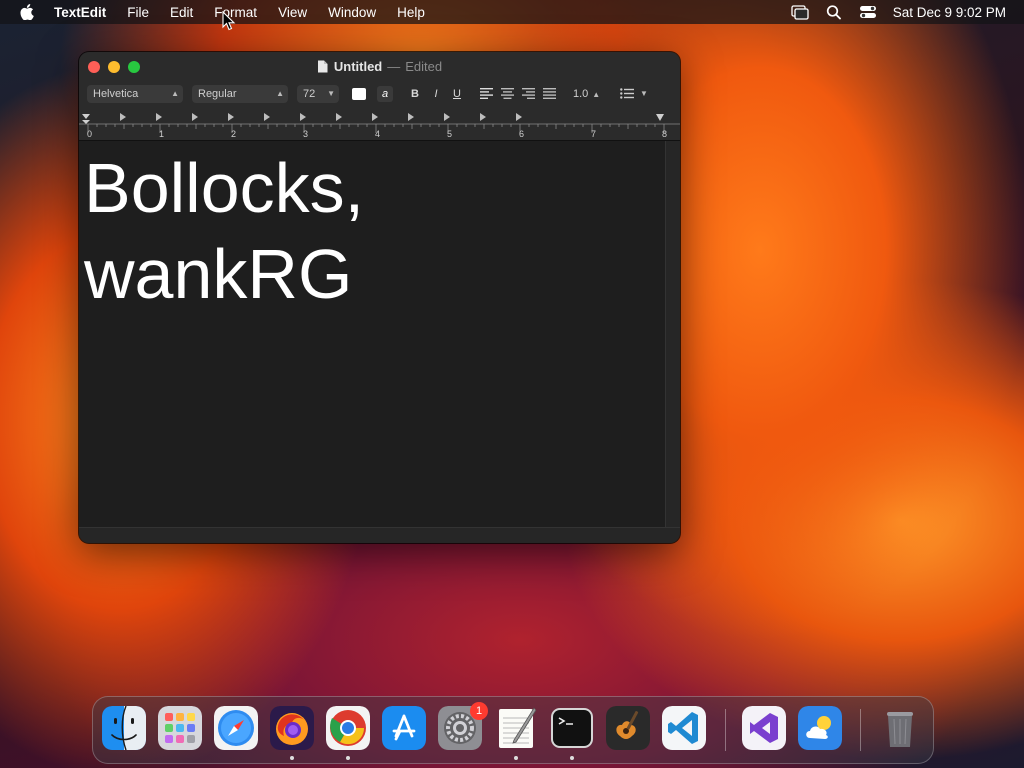 The width and height of the screenshot is (1024, 768). What do you see at coordinates (116, 94) in the screenshot?
I see `font-family-value: Helvetica` at bounding box center [116, 94].